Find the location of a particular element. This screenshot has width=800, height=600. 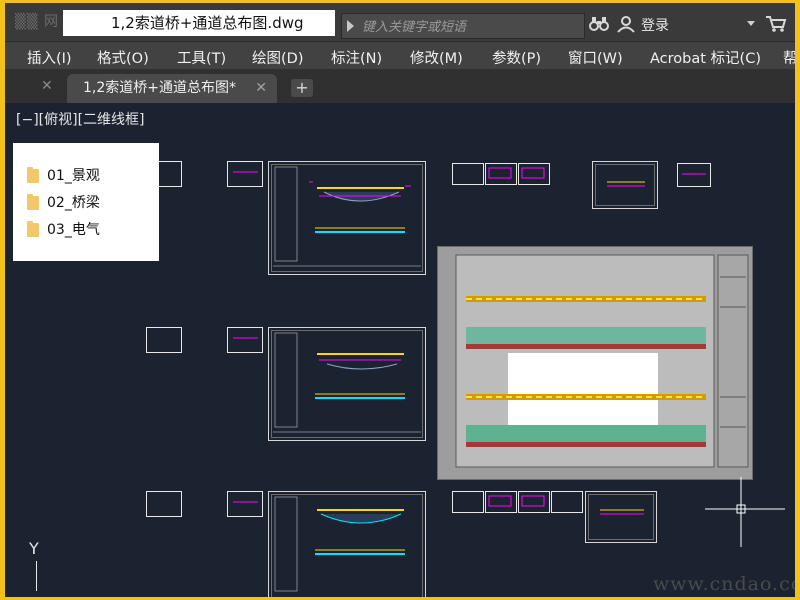

tab-drawing: 1,2索道桥+通道总布图* ✕ is located at coordinates (172, 88).